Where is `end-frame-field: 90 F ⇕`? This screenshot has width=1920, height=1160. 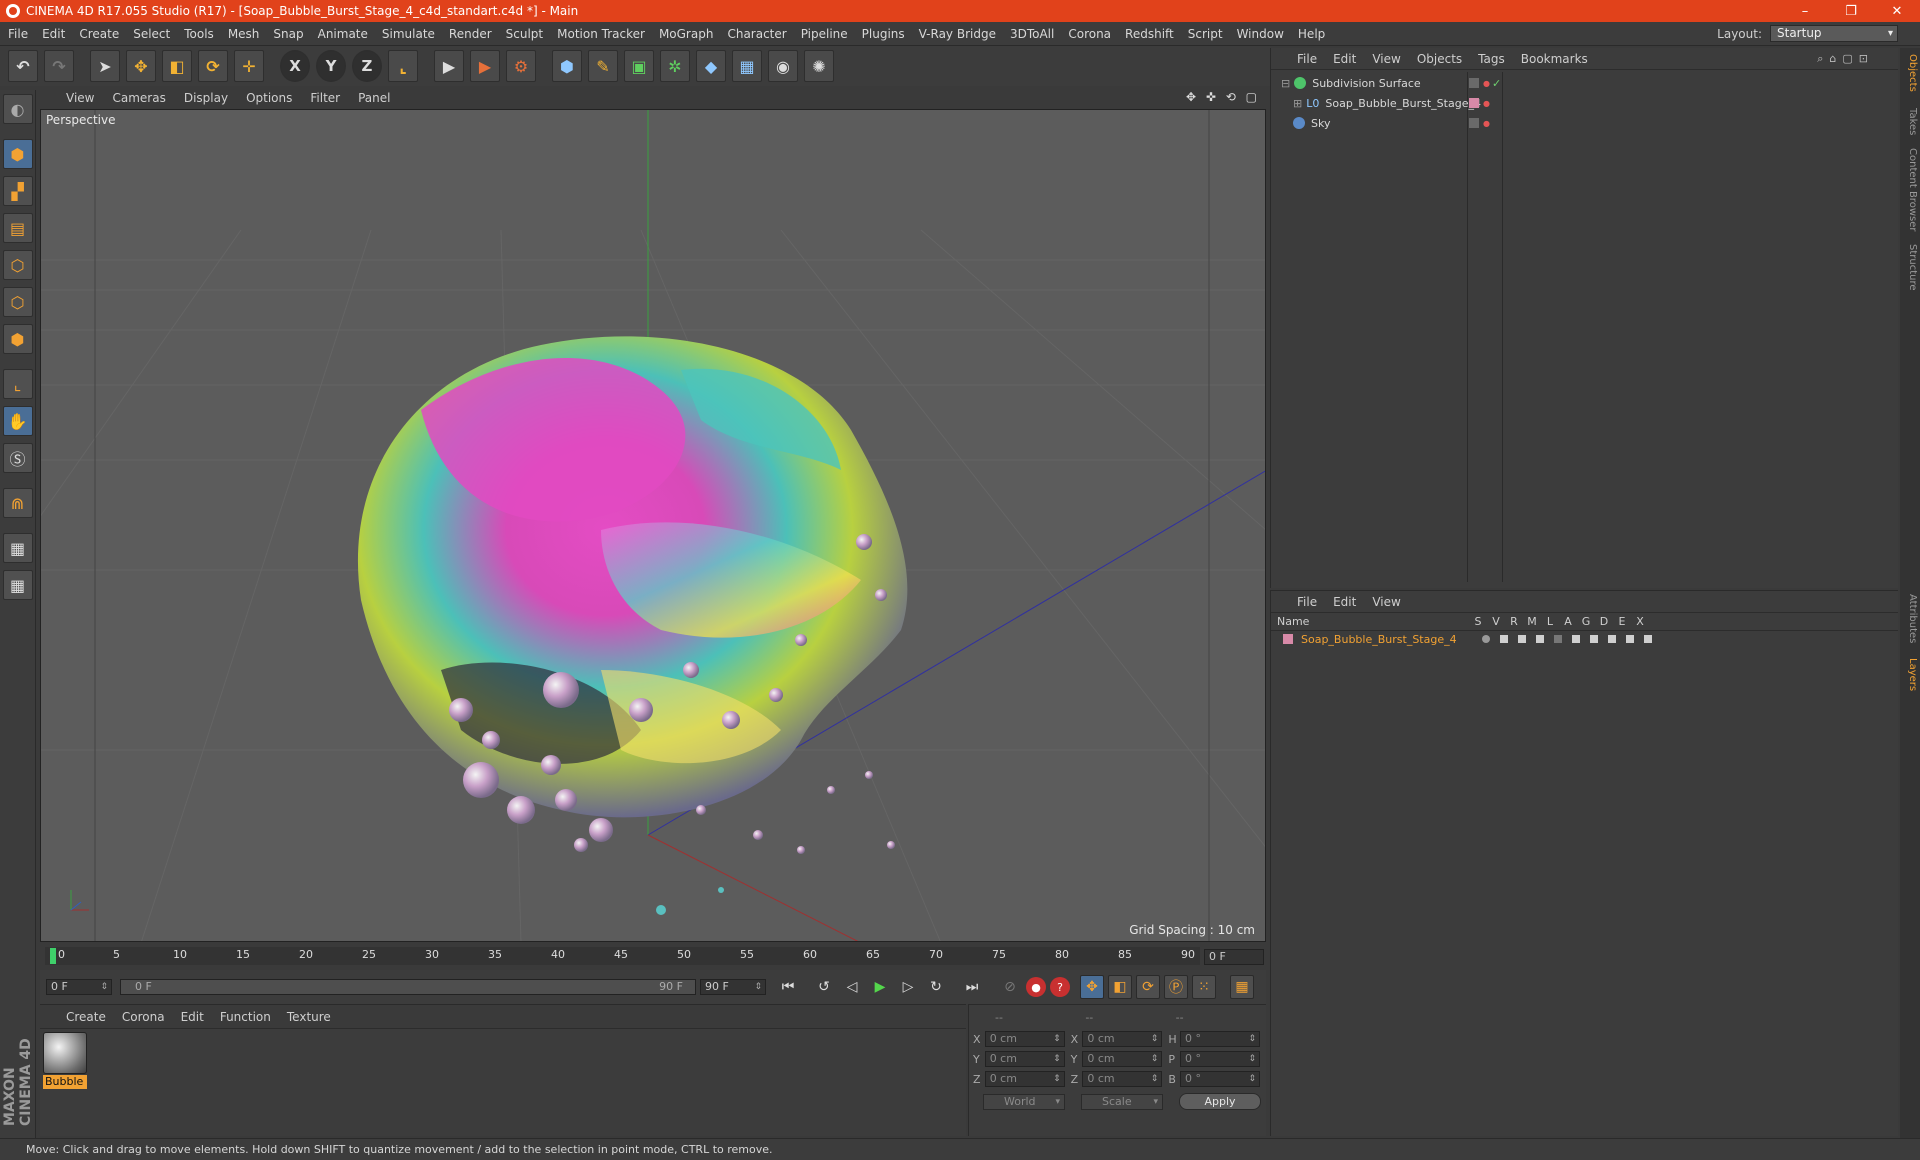
end-frame-field: 90 F ⇕ is located at coordinates (733, 987).